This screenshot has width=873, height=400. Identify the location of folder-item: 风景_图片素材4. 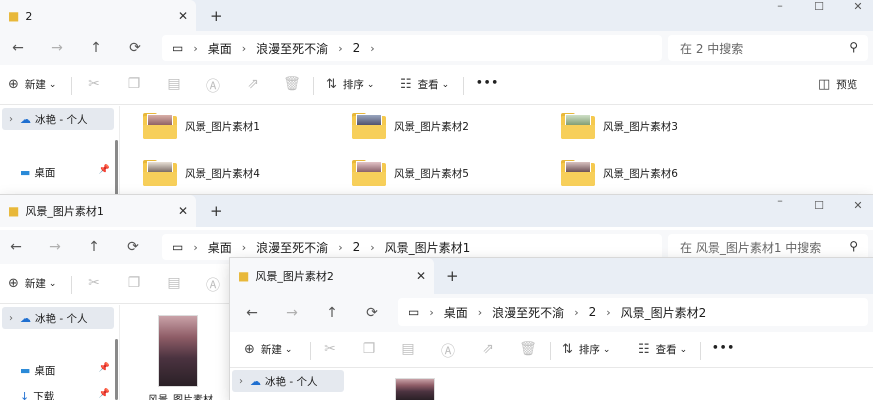
(201, 173).